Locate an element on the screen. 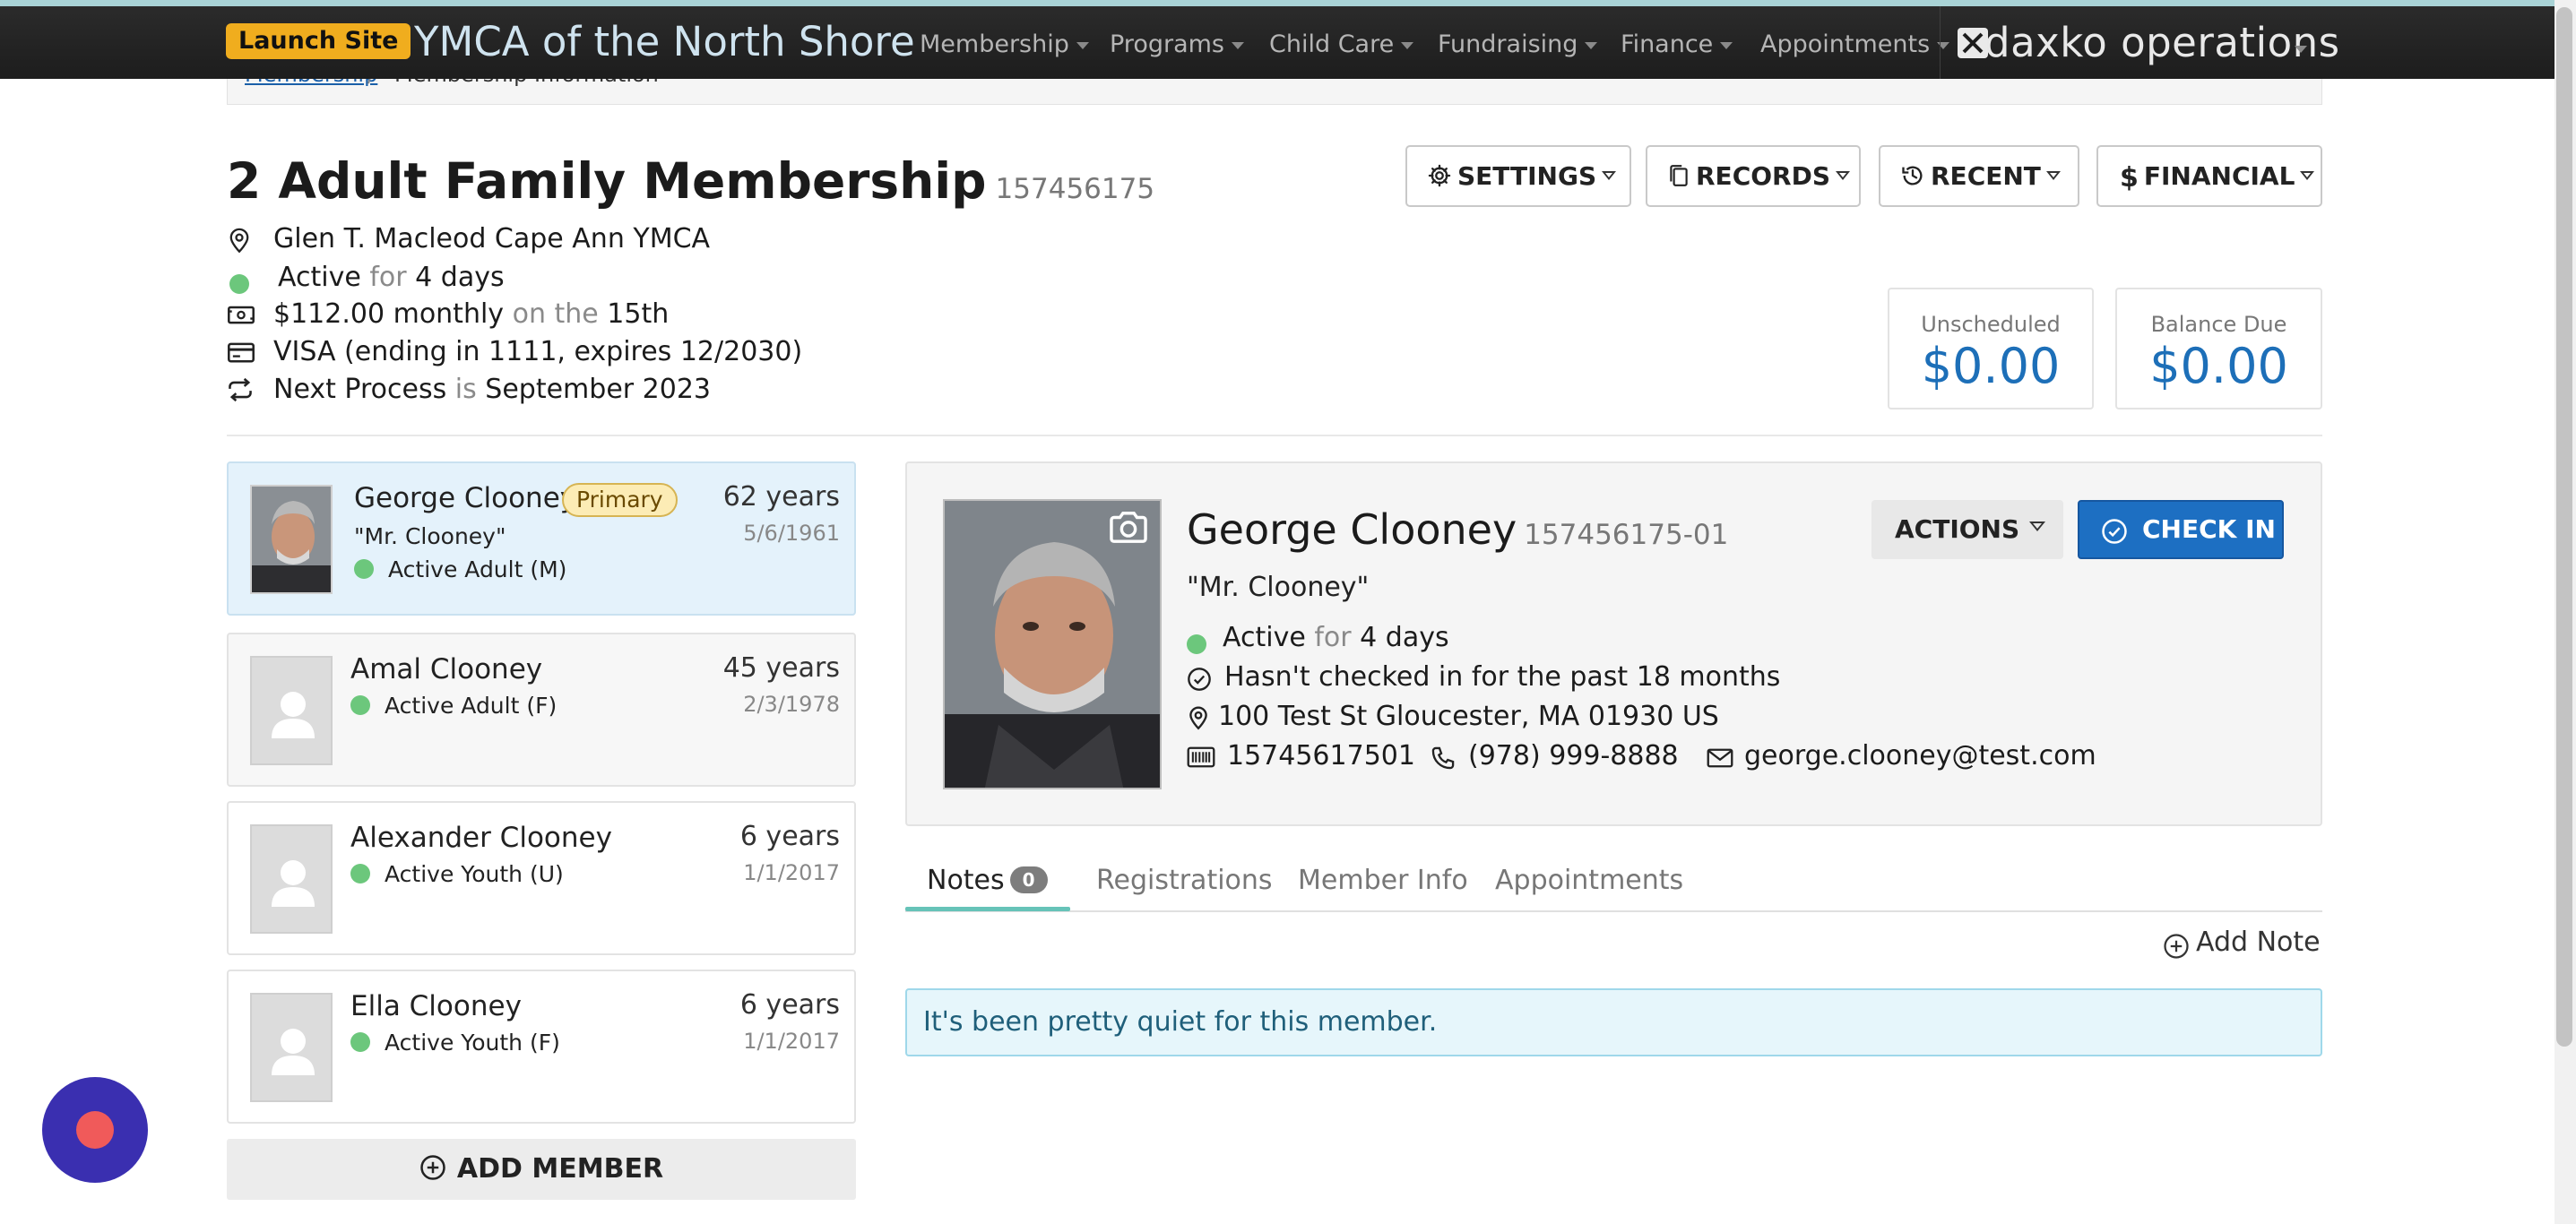  copy-icon is located at coordinates (1678, 176).